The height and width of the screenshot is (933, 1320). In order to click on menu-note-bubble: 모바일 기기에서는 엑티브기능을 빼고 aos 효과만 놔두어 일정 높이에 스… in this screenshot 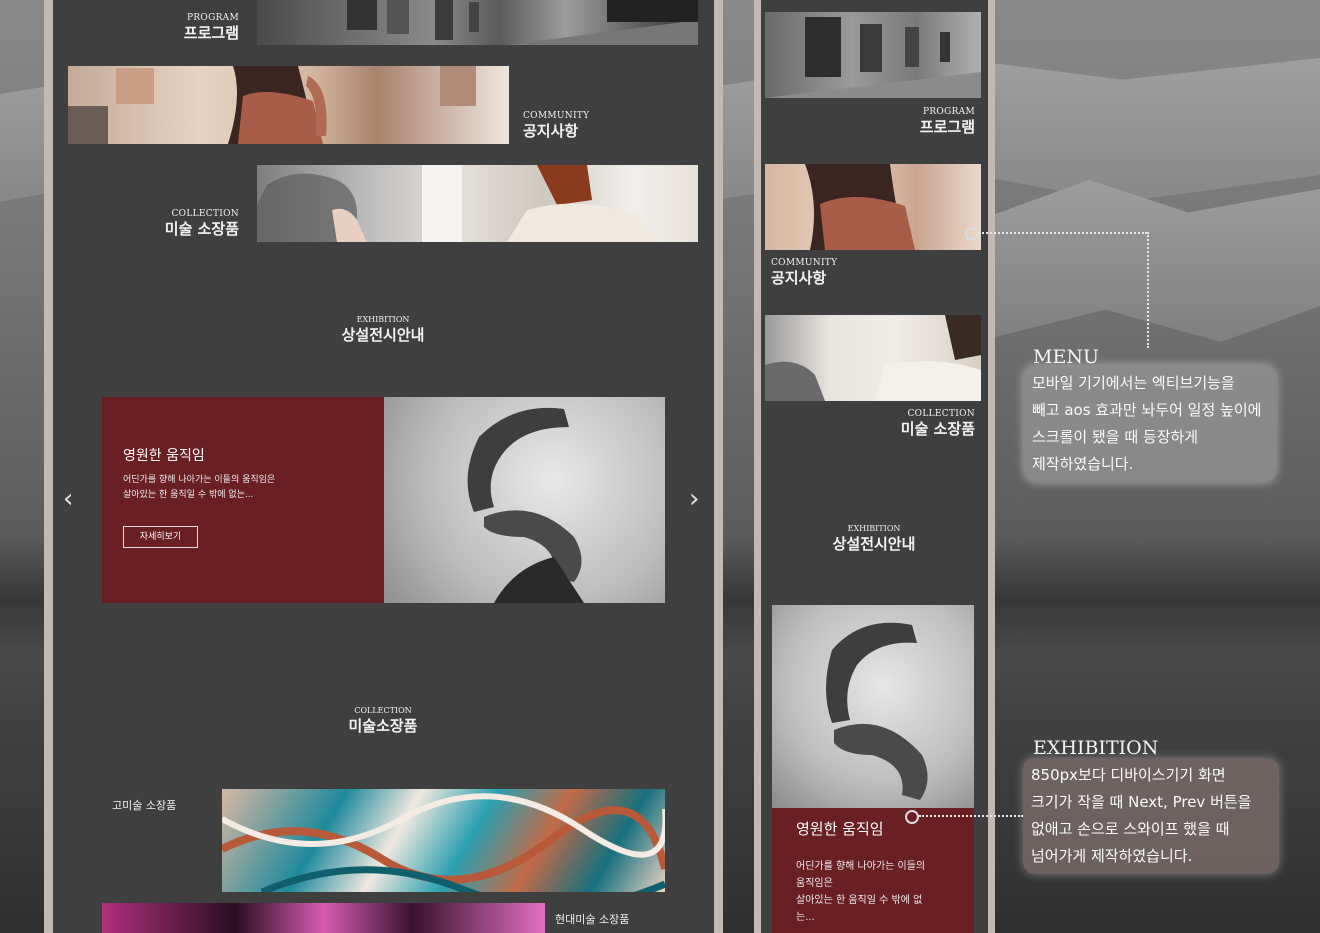, I will do `click(1150, 424)`.